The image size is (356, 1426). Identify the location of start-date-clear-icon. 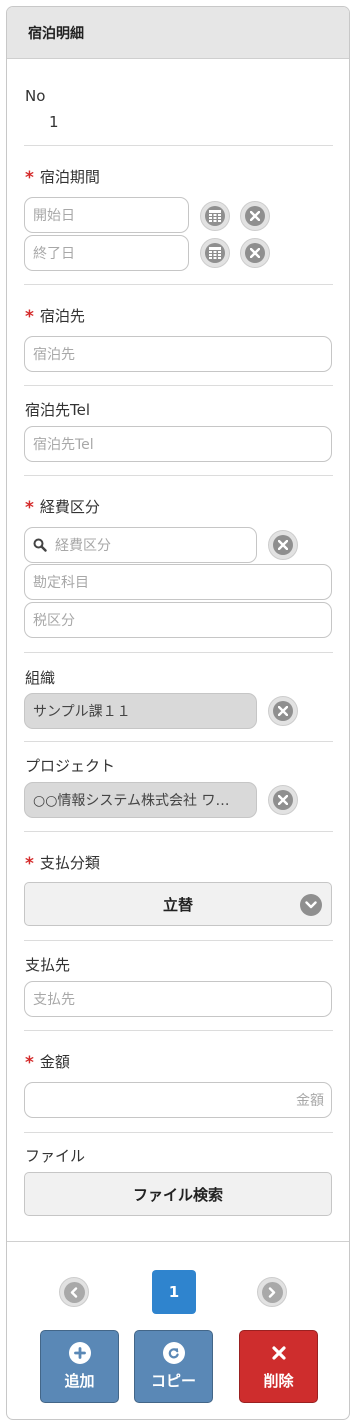
(255, 216).